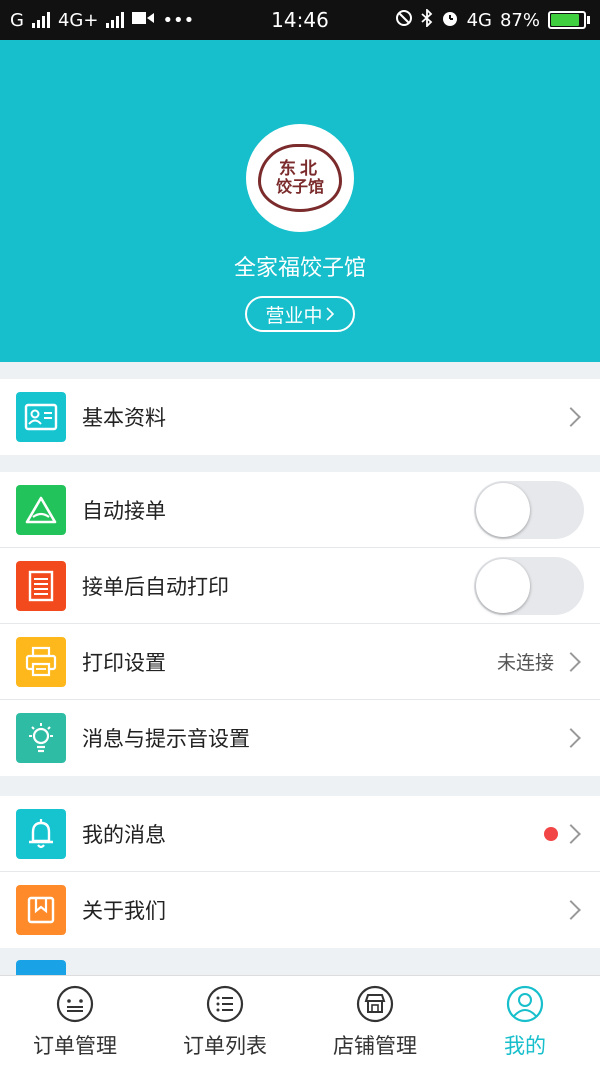  What do you see at coordinates (299, 268) in the screenshot?
I see `shop-name: 全家福饺子馆` at bounding box center [299, 268].